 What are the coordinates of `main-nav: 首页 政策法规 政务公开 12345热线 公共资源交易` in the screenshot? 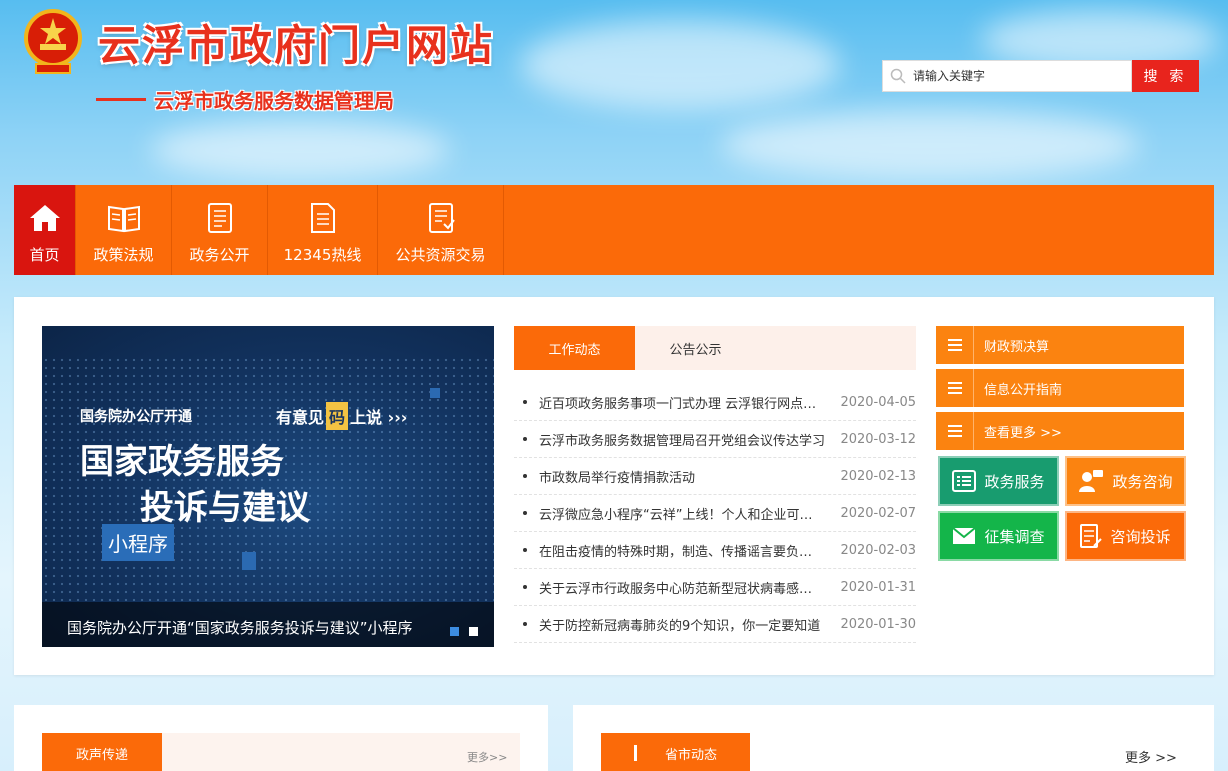 It's located at (614, 230).